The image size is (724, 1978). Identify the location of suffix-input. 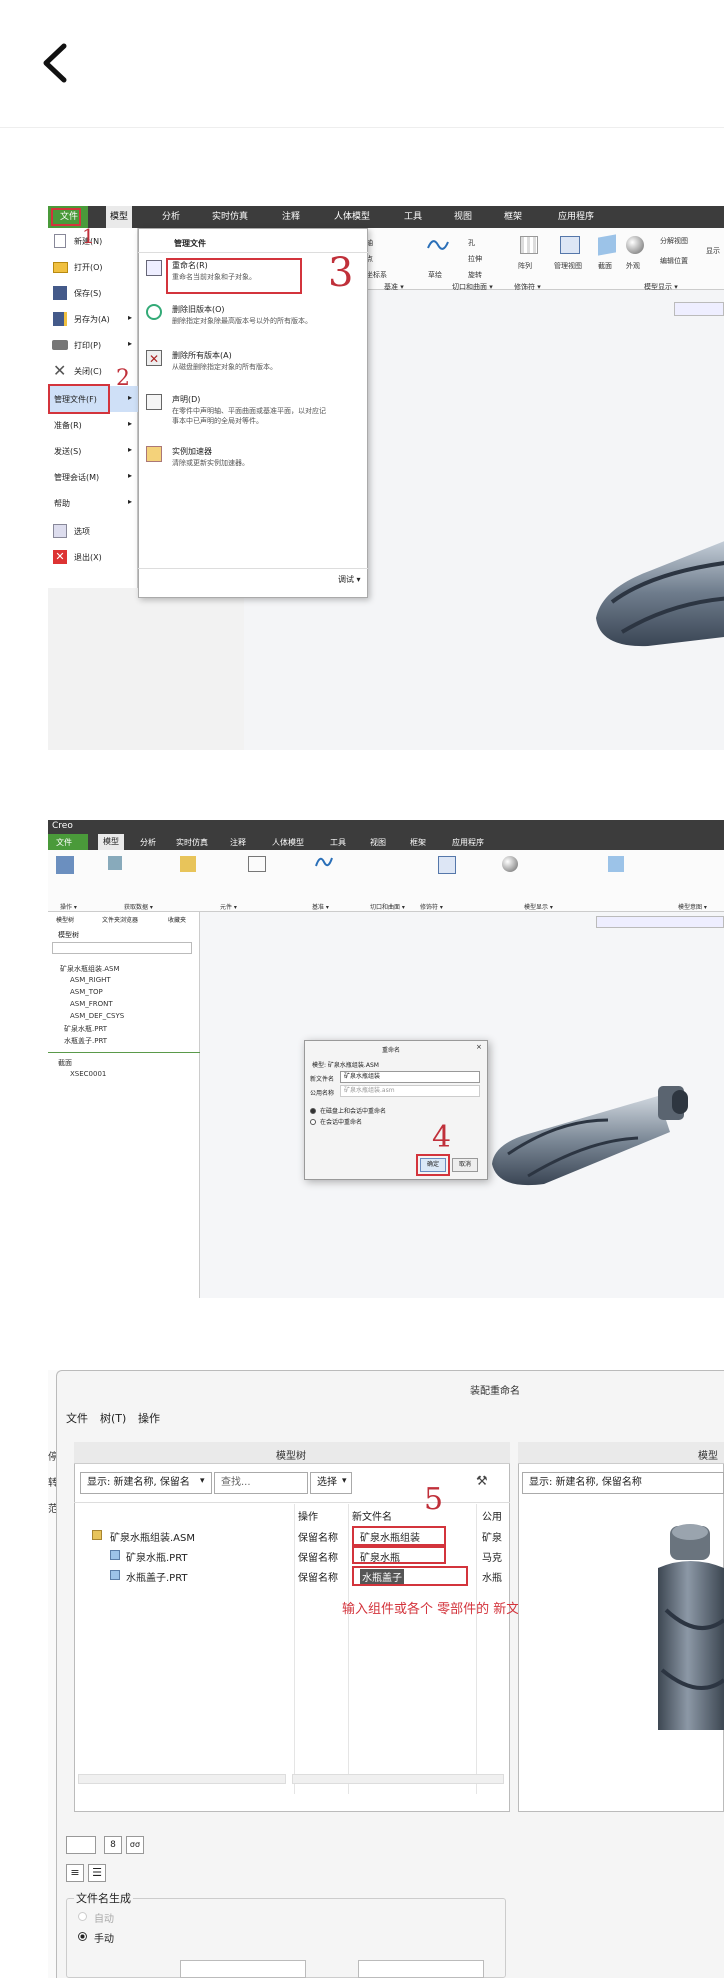
(421, 1969).